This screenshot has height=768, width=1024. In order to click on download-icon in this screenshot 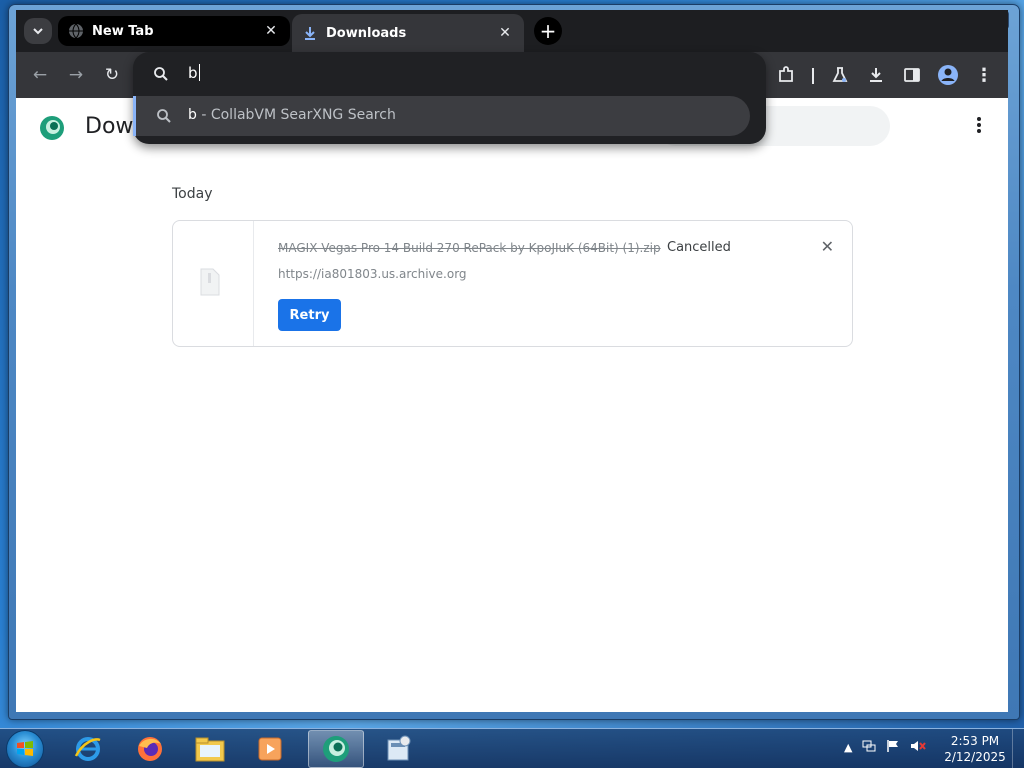, I will do `click(310, 33)`.